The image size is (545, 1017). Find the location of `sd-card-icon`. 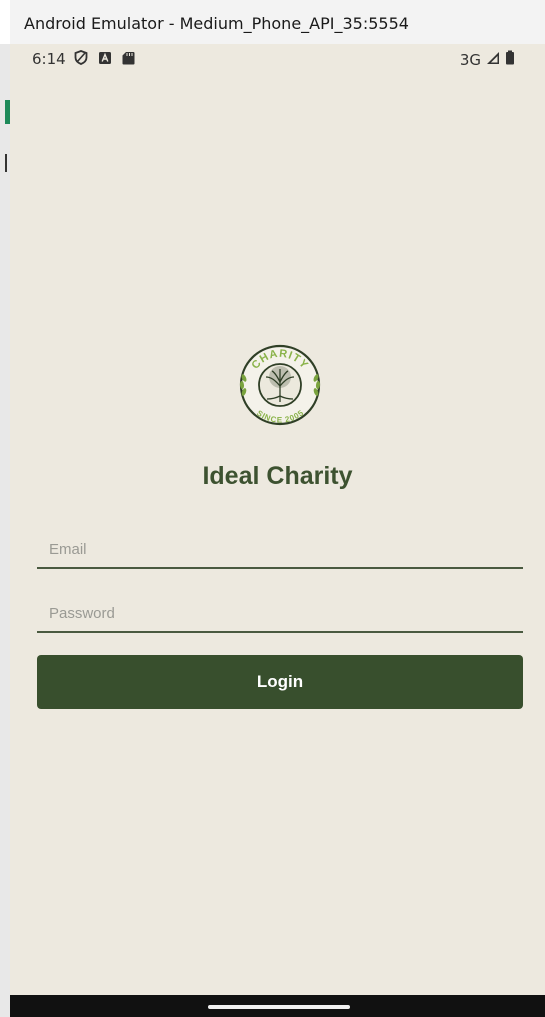

sd-card-icon is located at coordinates (128, 60).